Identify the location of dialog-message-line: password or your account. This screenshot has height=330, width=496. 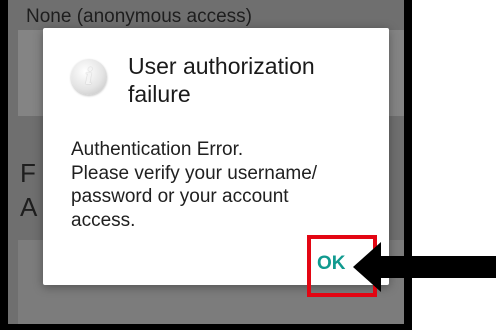
(180, 196).